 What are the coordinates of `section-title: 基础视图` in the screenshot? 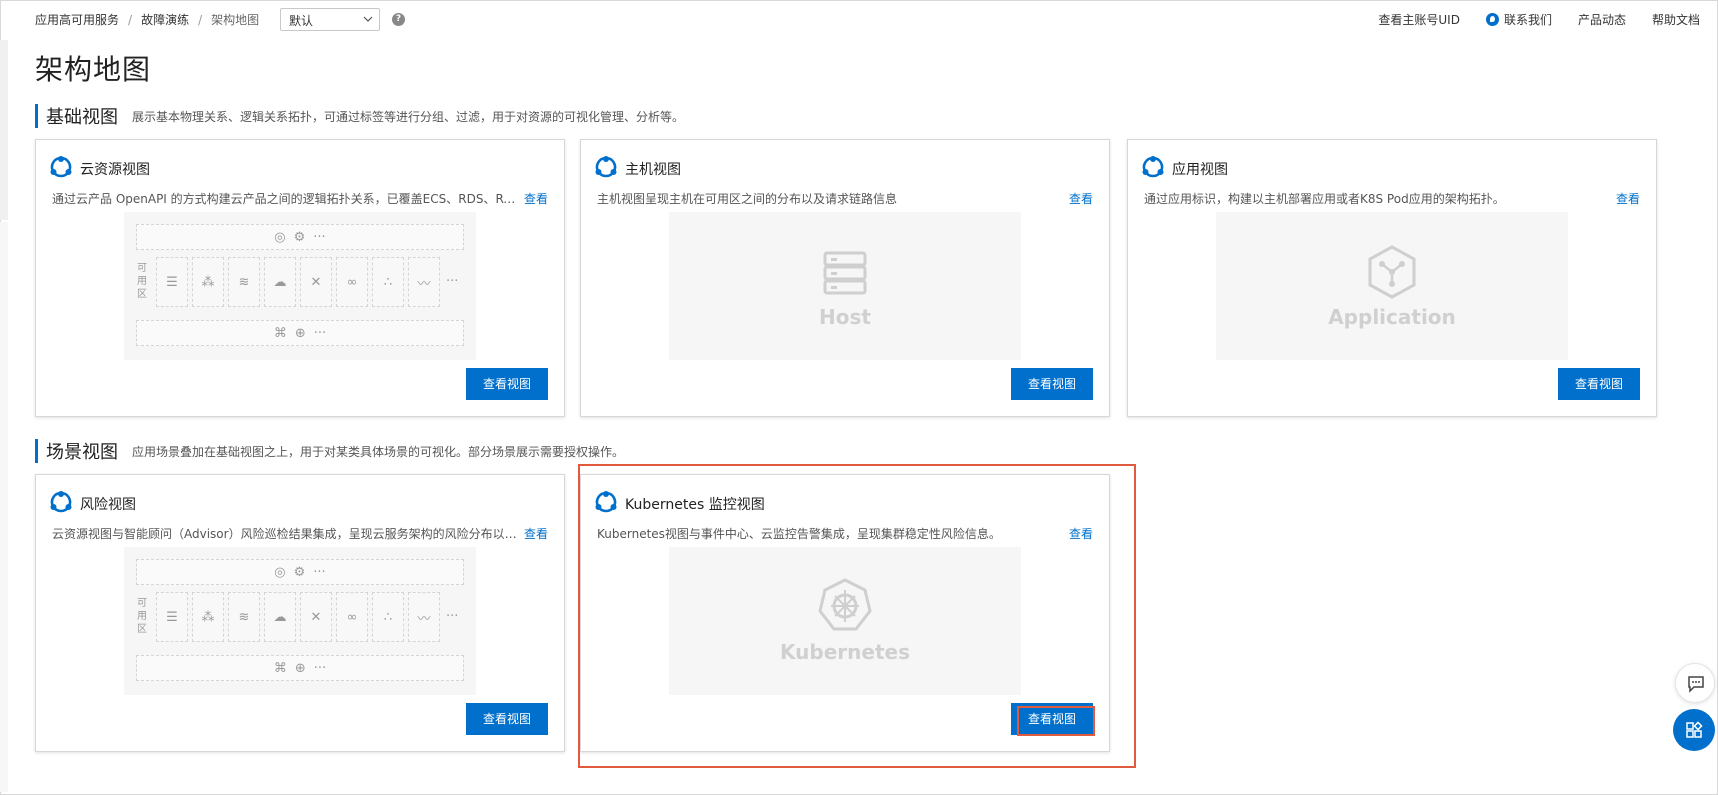 It's located at (82, 117).